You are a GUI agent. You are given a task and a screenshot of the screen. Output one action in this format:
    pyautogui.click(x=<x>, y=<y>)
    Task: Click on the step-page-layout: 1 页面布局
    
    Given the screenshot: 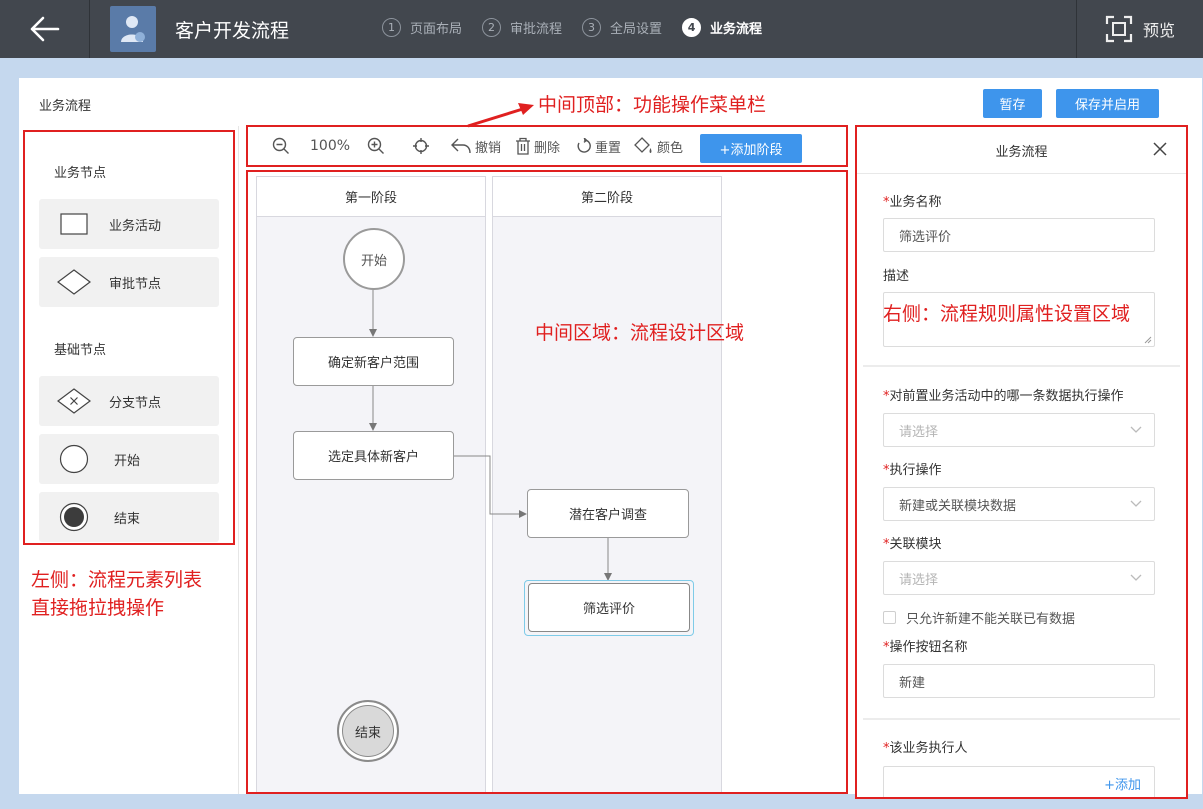 What is the action you would take?
    pyautogui.click(x=422, y=27)
    